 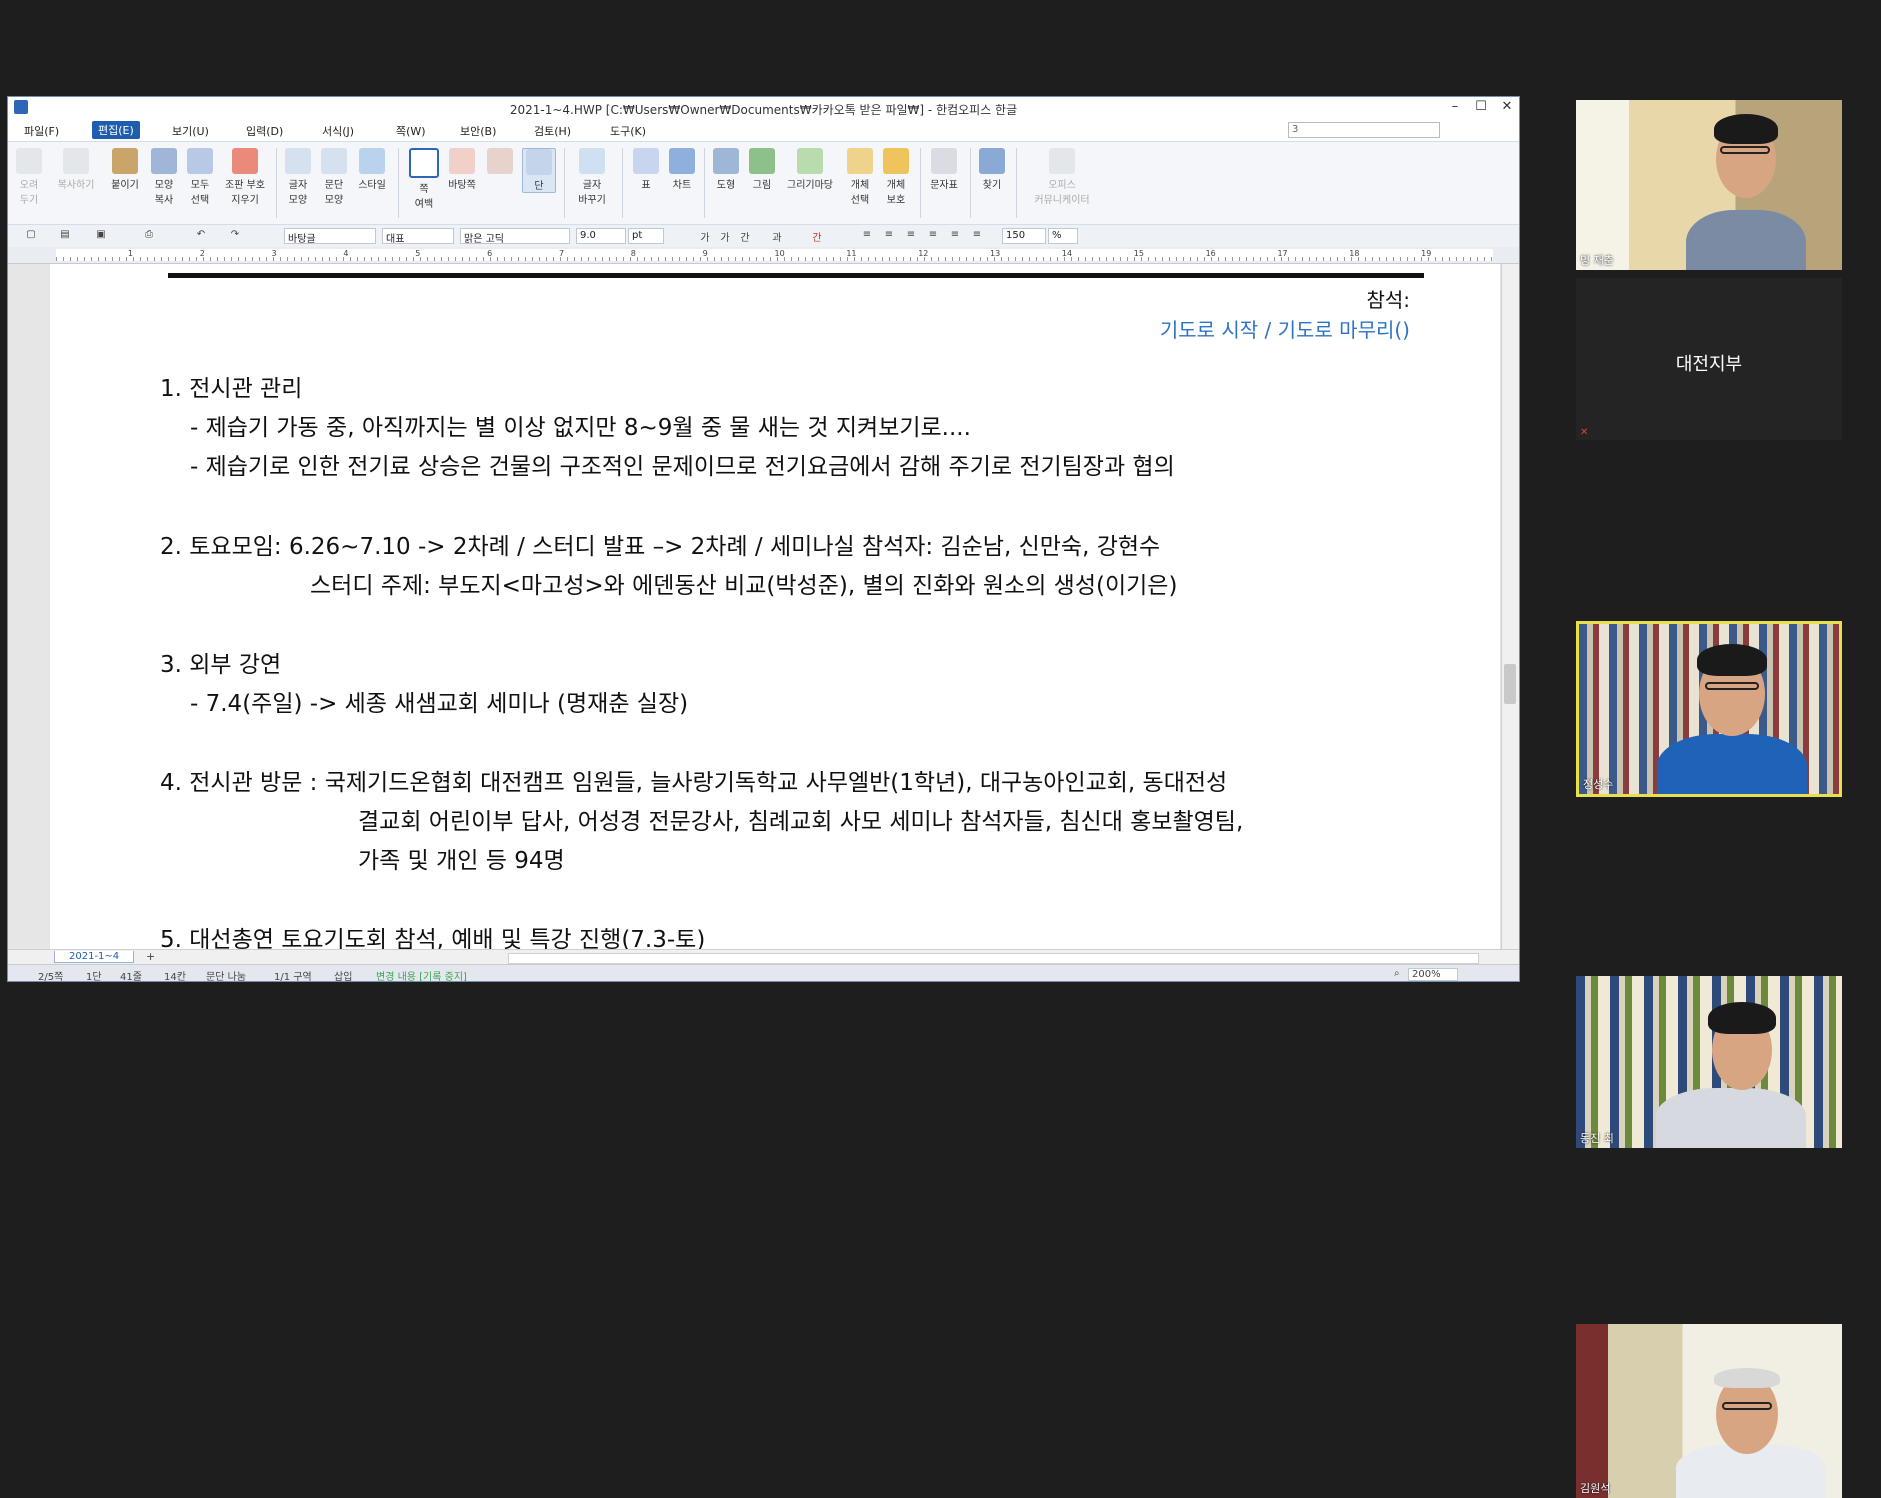 What do you see at coordinates (29, 161) in the screenshot?
I see `scissors-icon` at bounding box center [29, 161].